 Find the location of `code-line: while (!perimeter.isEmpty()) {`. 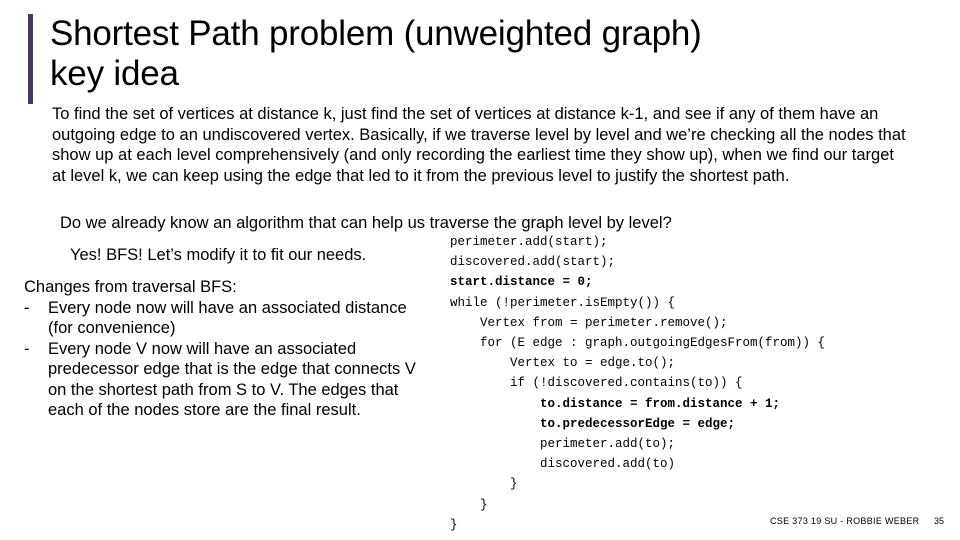

code-line: while (!perimeter.isEmpty()) { is located at coordinates (563, 302).